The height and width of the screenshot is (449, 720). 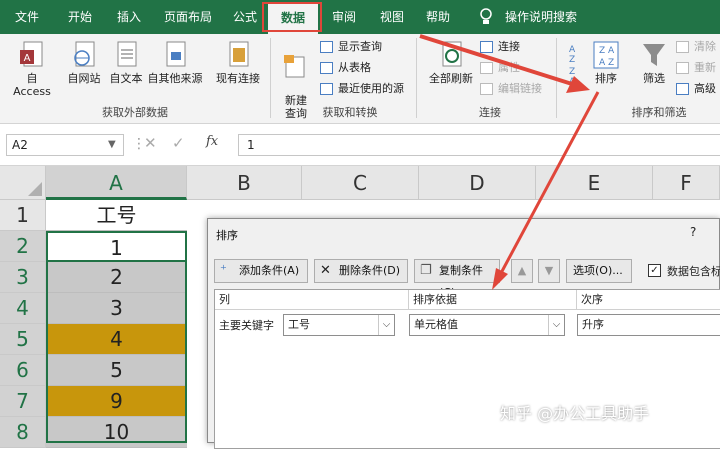 What do you see at coordinates (112, 144) in the screenshot?
I see `name-box-dropdown-icon: ▼` at bounding box center [112, 144].